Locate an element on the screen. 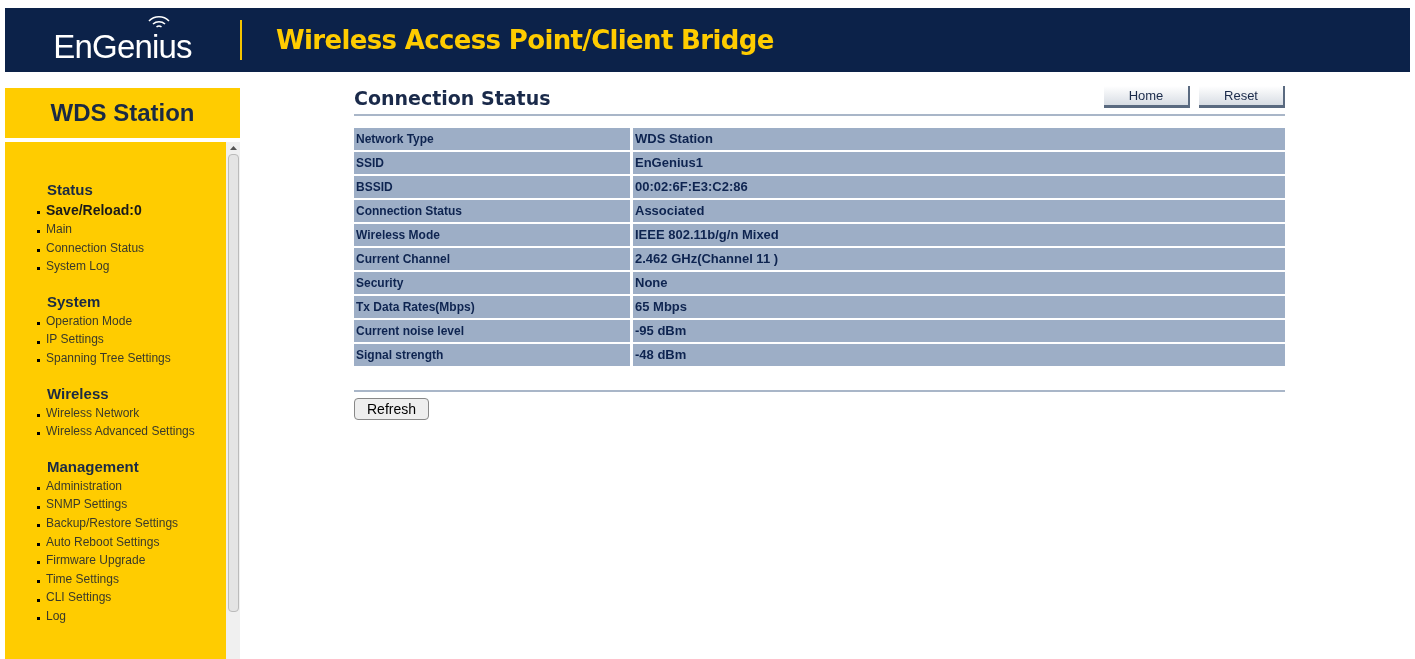  section-heading: Status is located at coordinates (70, 190).